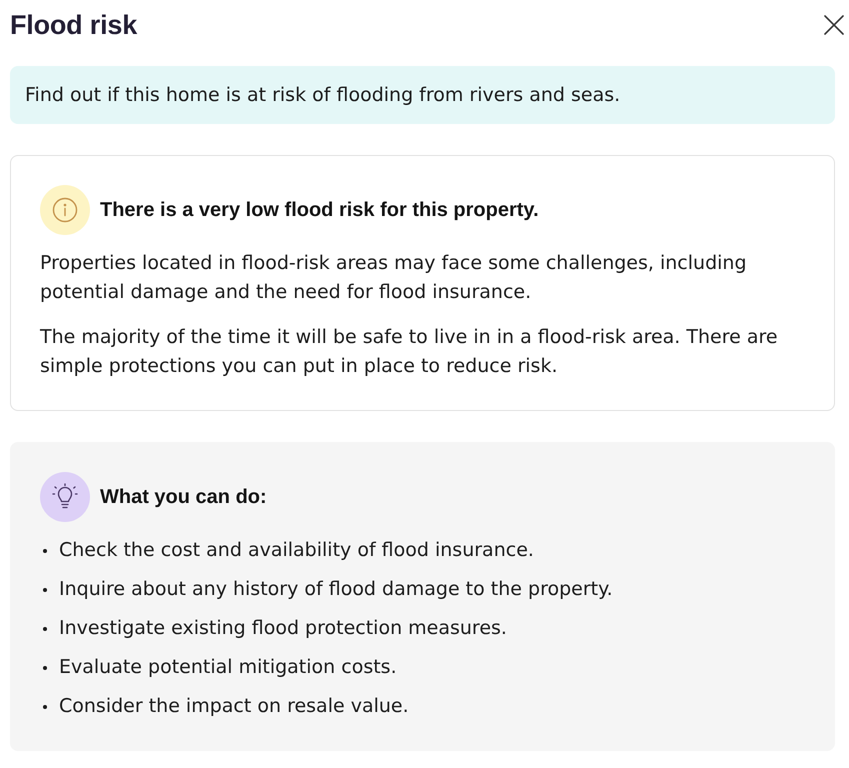 This screenshot has width=849, height=768. Describe the element at coordinates (65, 210) in the screenshot. I see `info-icon` at that location.